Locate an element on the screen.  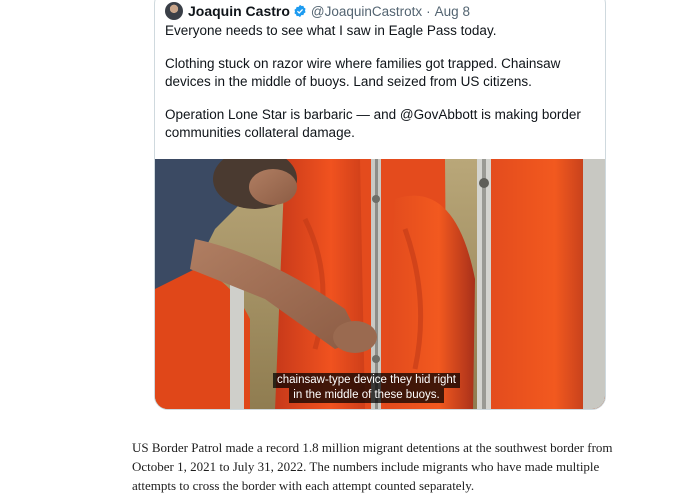
author-name: Joaquin Castro is located at coordinates (239, 11).